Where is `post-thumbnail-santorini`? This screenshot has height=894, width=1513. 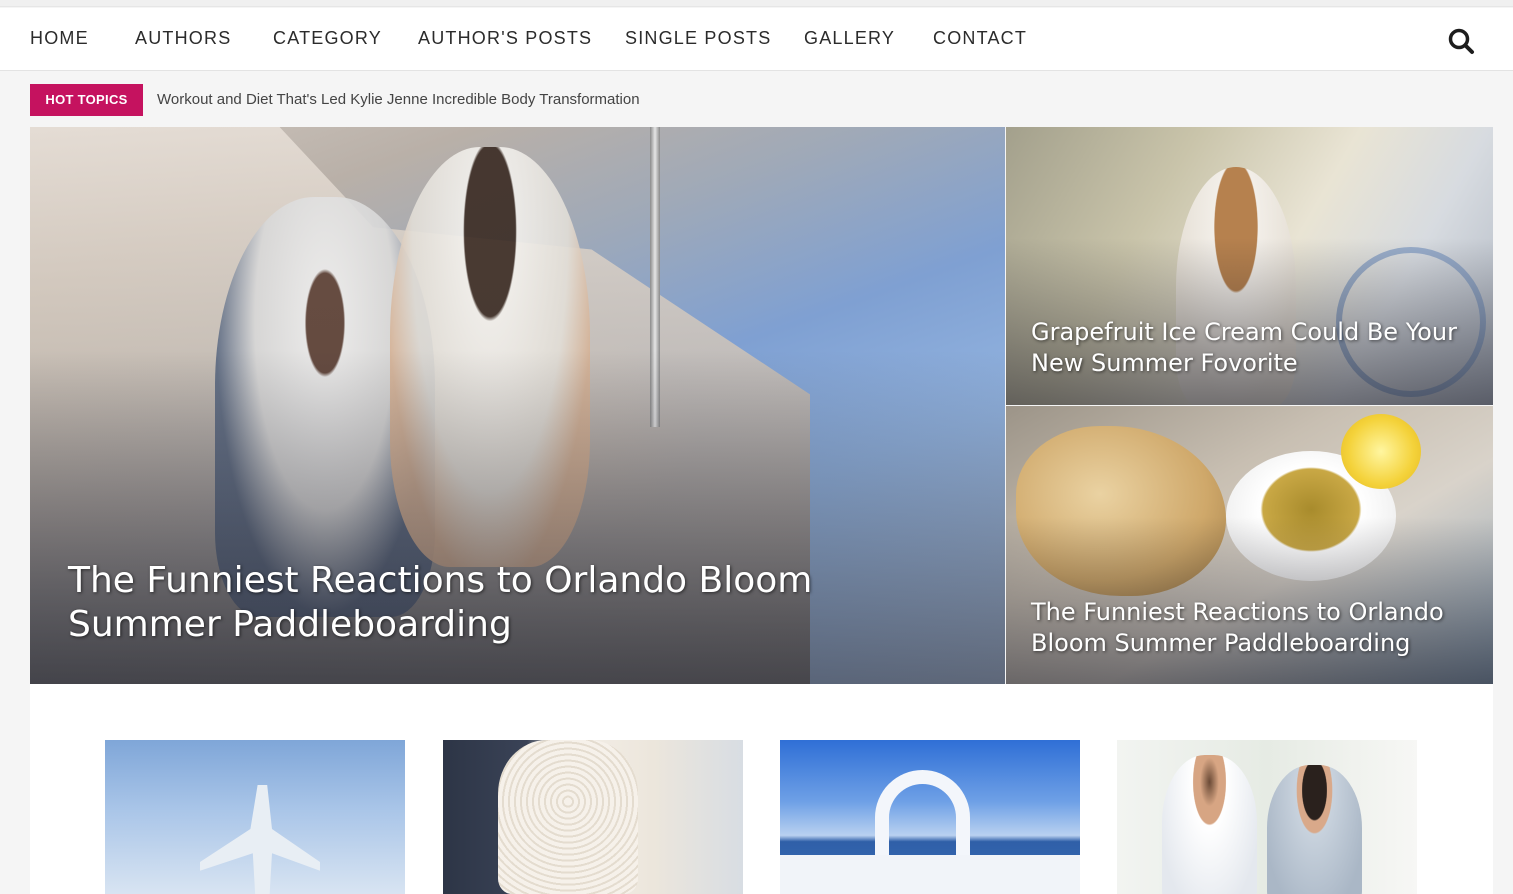 post-thumbnail-santorini is located at coordinates (930, 817).